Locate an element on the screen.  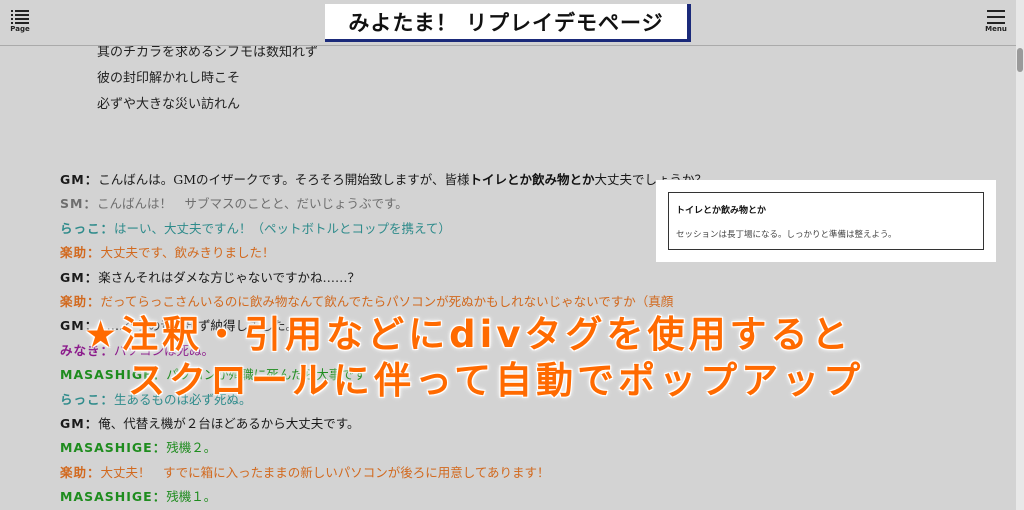
chat-line: 楽助：大丈夫！ すでに箱に入ったままの新しいパソコンが後ろに用意してあります！ is located at coordinates (410, 473).